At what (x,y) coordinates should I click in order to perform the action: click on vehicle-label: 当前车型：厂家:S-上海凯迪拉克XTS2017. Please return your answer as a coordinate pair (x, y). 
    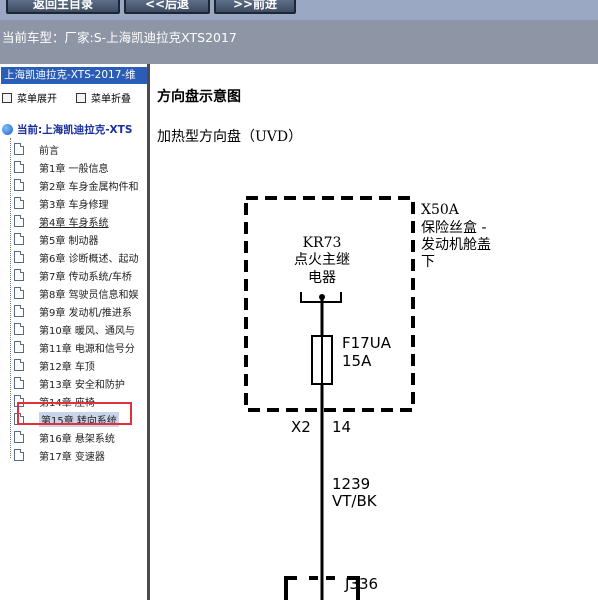
    Looking at the image, I should click on (119, 37).